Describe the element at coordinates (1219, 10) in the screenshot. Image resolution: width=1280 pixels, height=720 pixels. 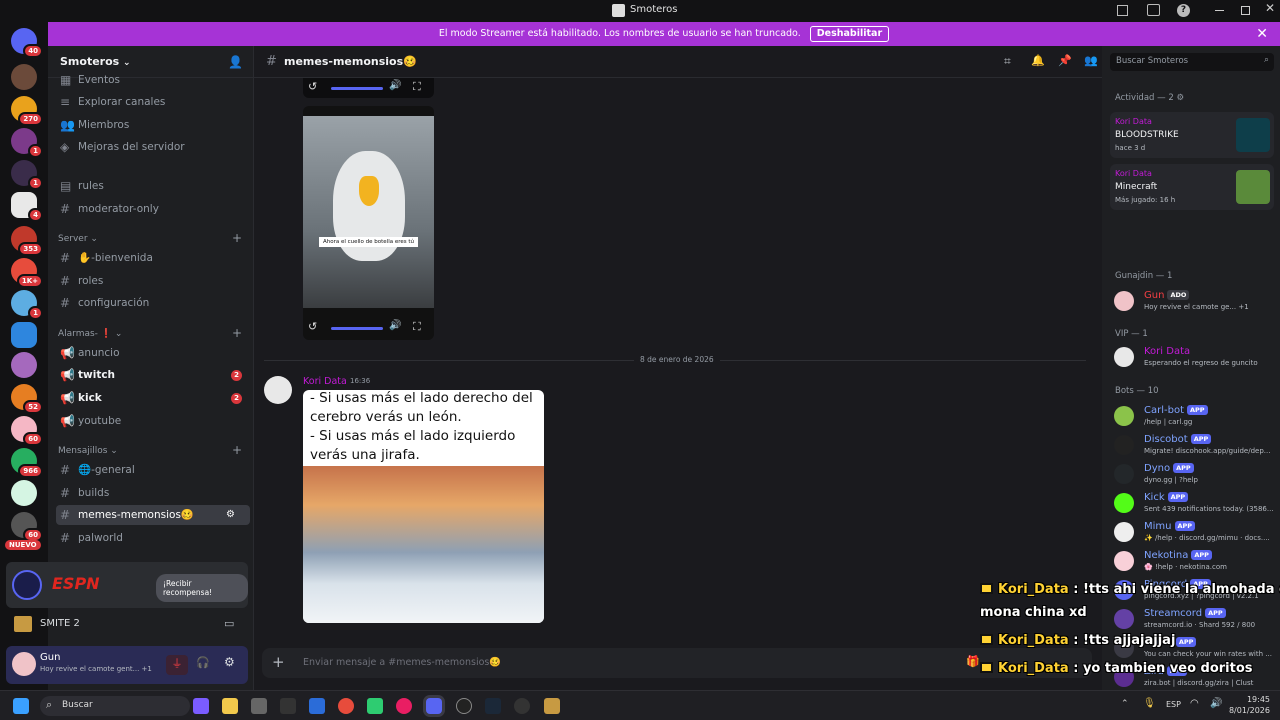
I see `minimize-button` at that location.